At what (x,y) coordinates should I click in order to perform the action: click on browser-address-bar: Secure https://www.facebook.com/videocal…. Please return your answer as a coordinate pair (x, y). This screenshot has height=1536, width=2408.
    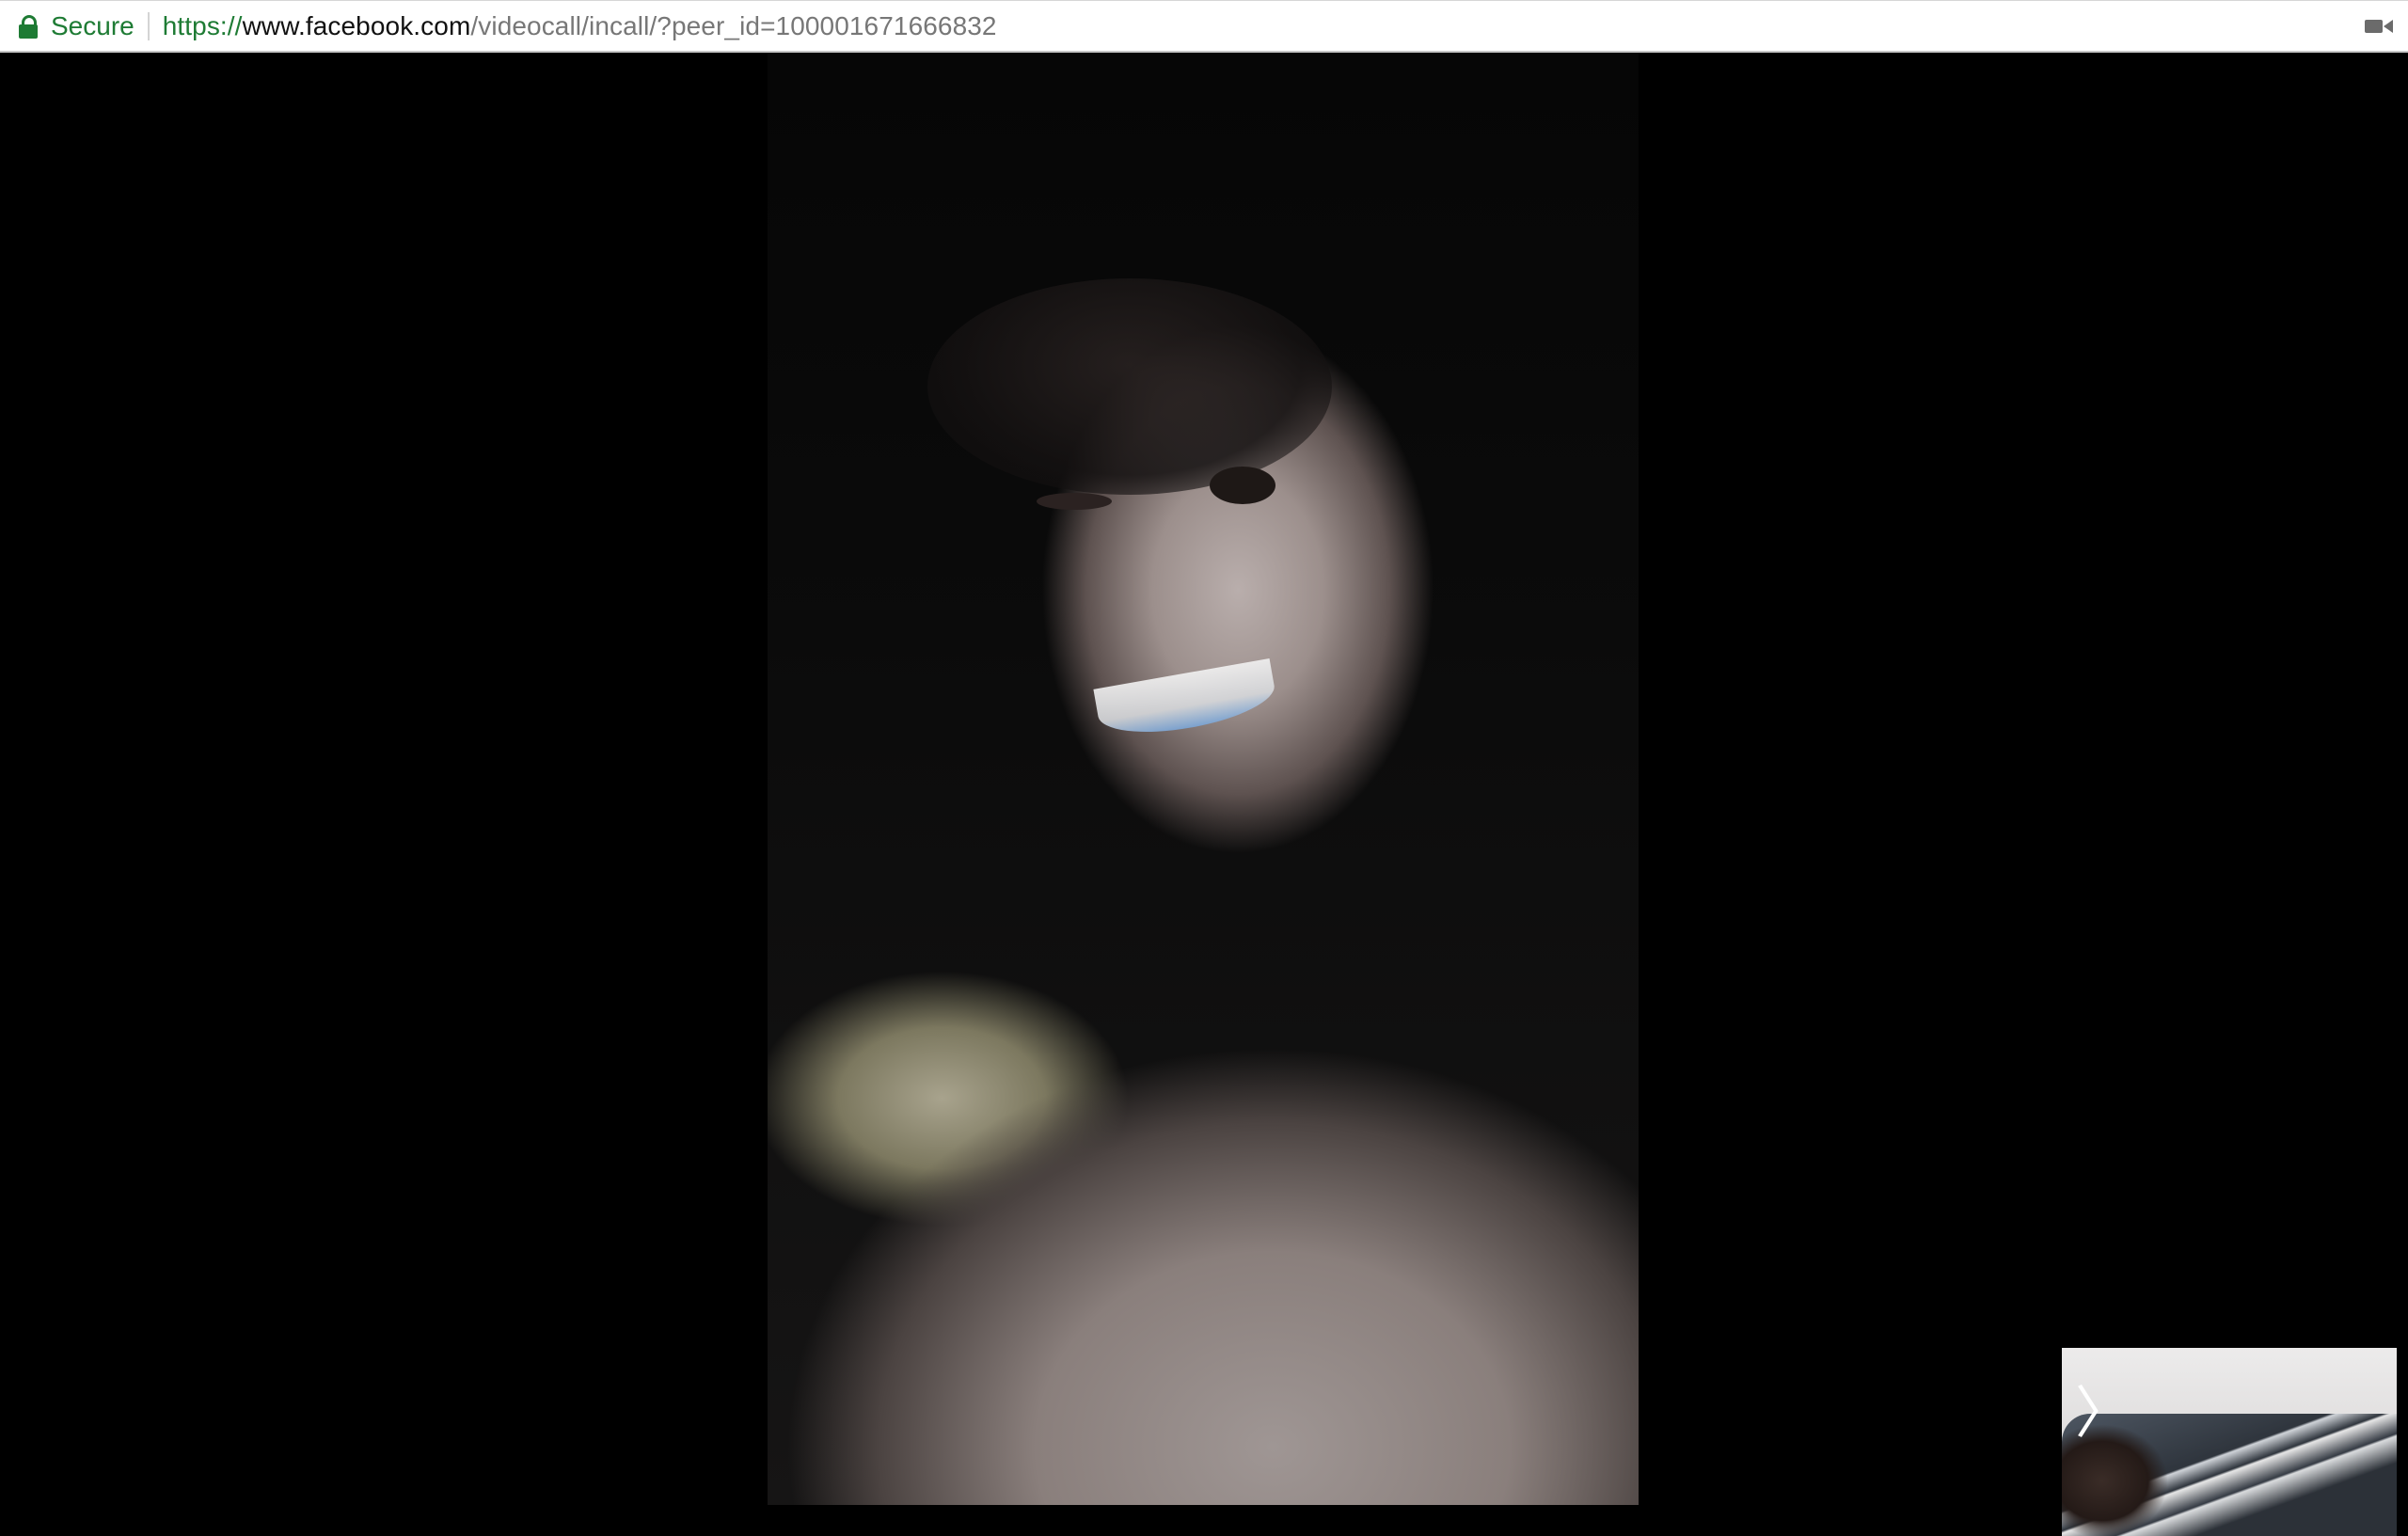
    Looking at the image, I should click on (1204, 26).